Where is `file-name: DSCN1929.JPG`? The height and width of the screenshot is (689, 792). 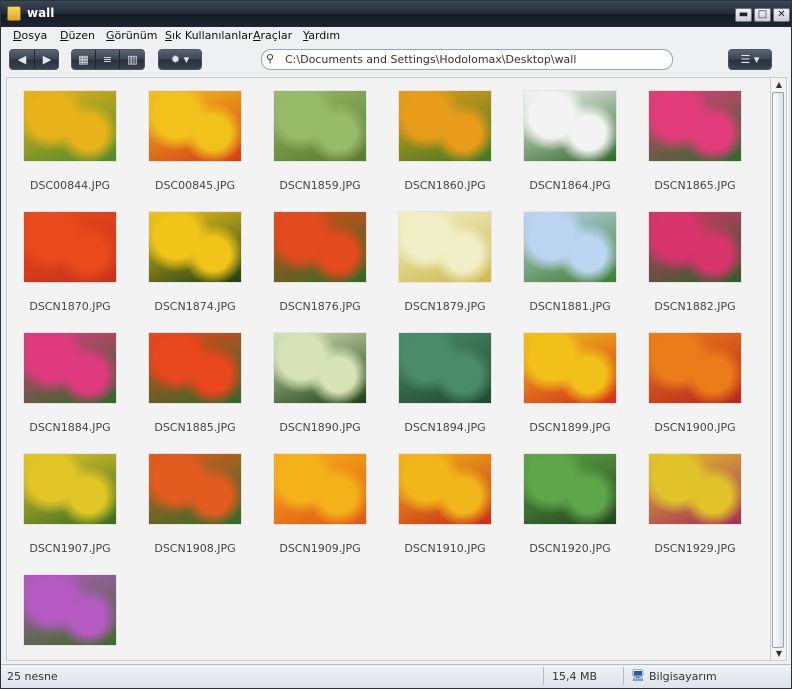
file-name: DSCN1929.JPG is located at coordinates (695, 548).